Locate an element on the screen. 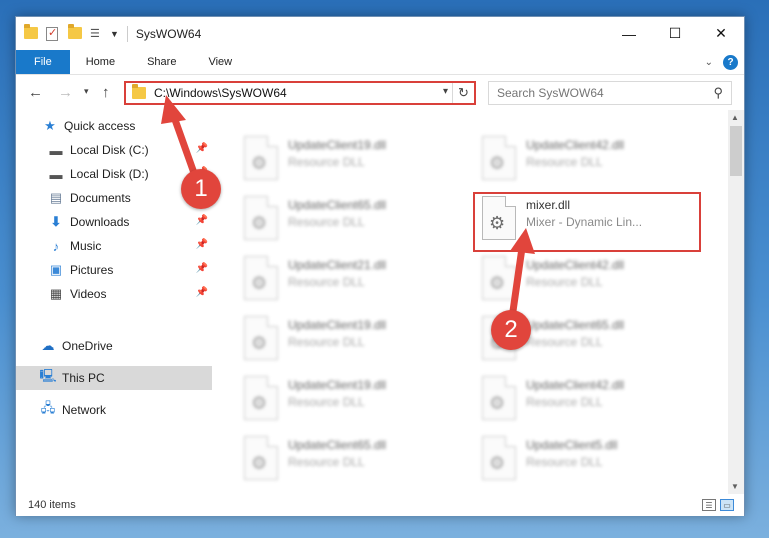 The width and height of the screenshot is (769, 538). tab-home: Home is located at coordinates (100, 62).